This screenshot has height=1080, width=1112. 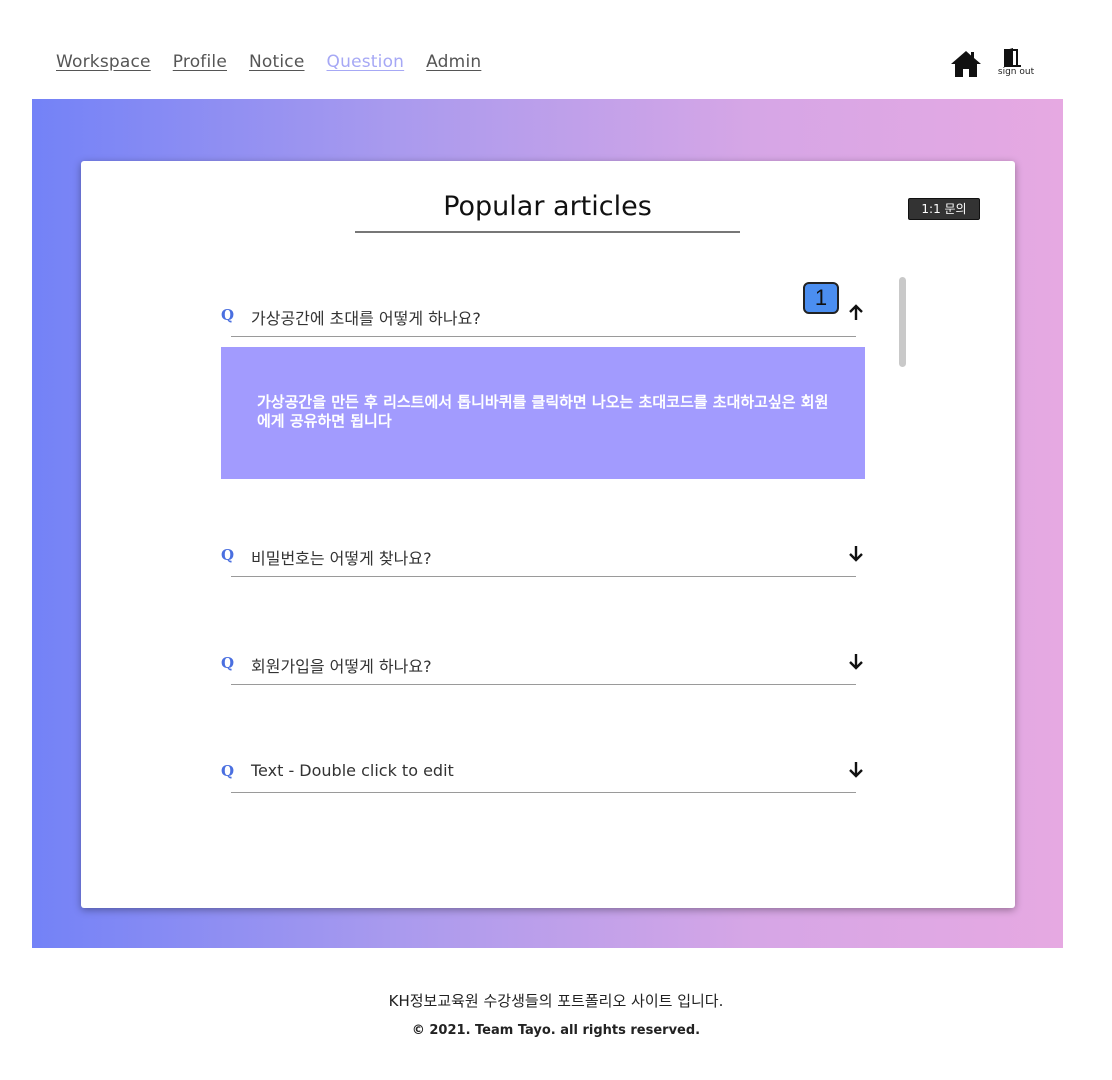 I want to click on faq-question-row: Q Text - Double click to edit, so click(x=542, y=775).